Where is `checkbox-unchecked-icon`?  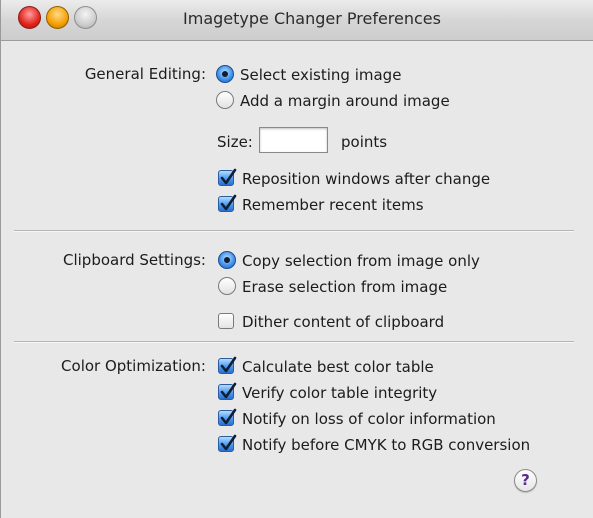 checkbox-unchecked-icon is located at coordinates (226, 321).